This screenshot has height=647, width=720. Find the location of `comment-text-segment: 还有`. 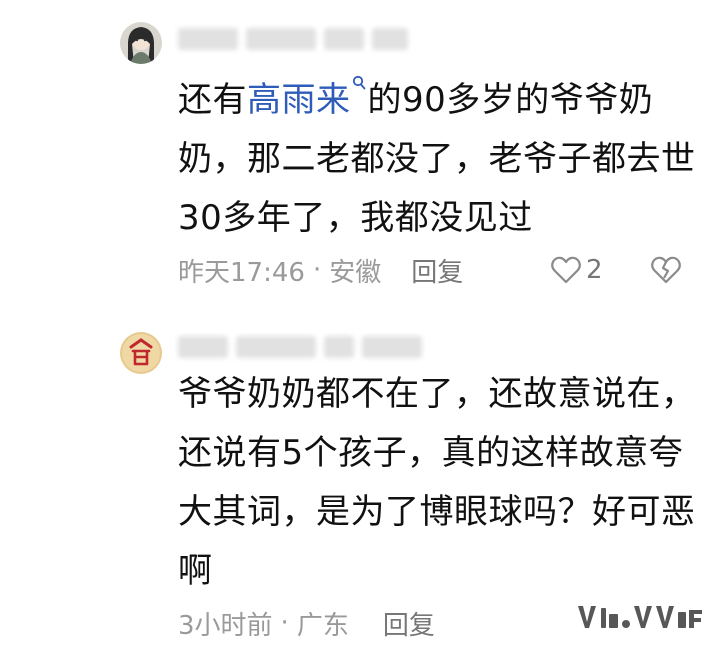

comment-text-segment: 还有 is located at coordinates (212, 100).